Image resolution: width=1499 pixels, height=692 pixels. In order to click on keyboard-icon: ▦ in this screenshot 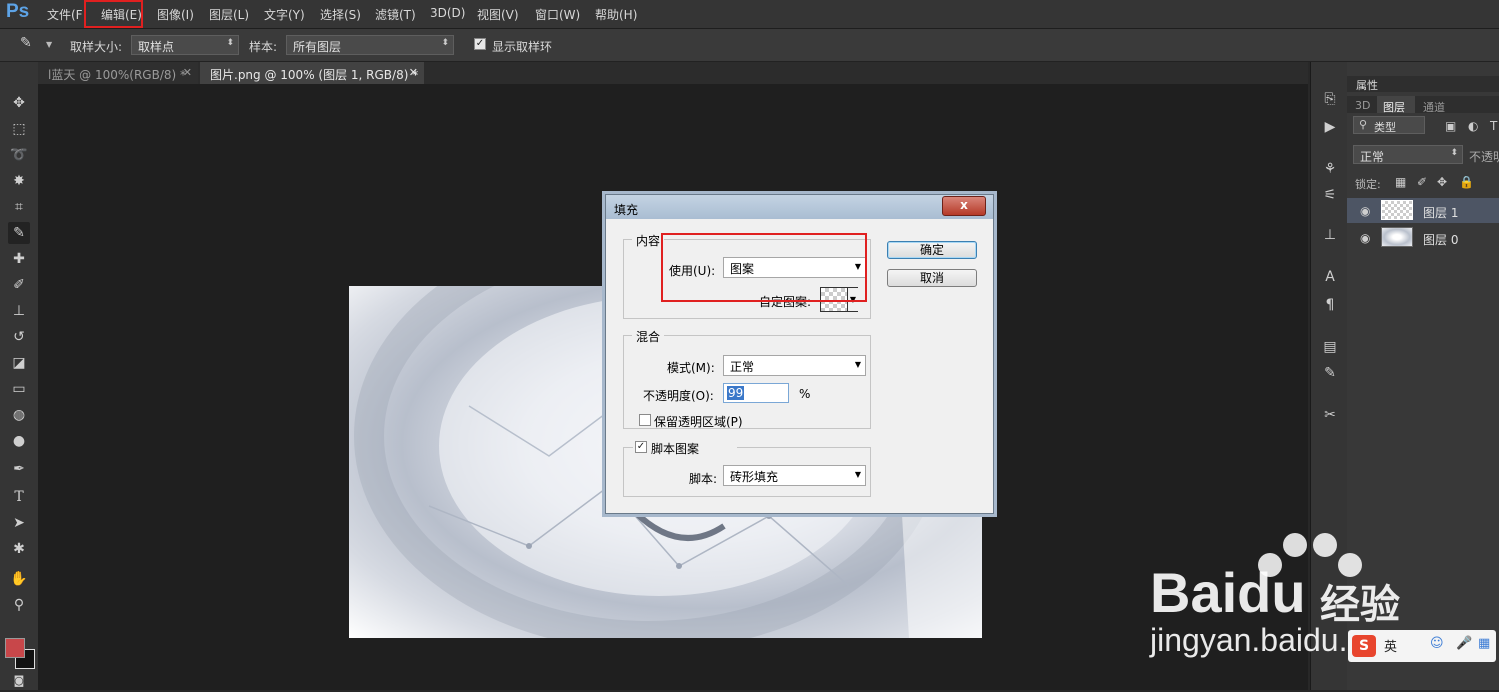, I will do `click(1484, 643)`.